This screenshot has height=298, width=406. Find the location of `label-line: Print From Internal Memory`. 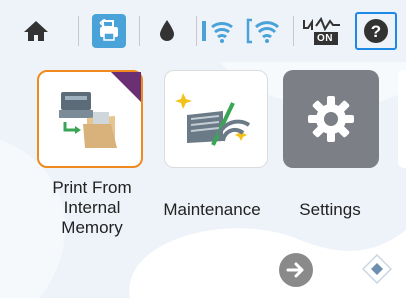

label-line: Print From Internal Memory is located at coordinates (92, 207).